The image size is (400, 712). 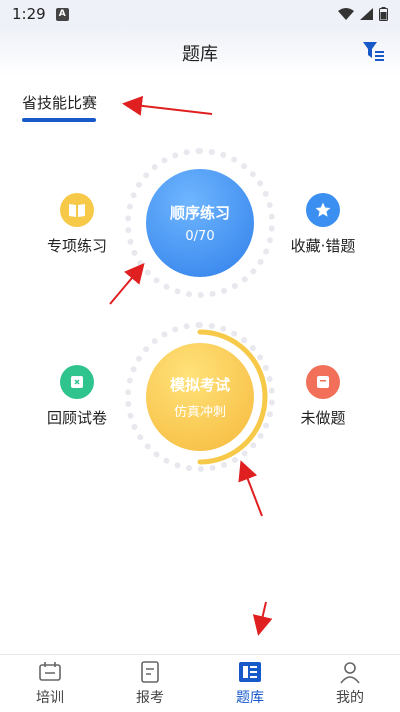 I want to click on arrow-to-question-bank, so click(x=262, y=618).